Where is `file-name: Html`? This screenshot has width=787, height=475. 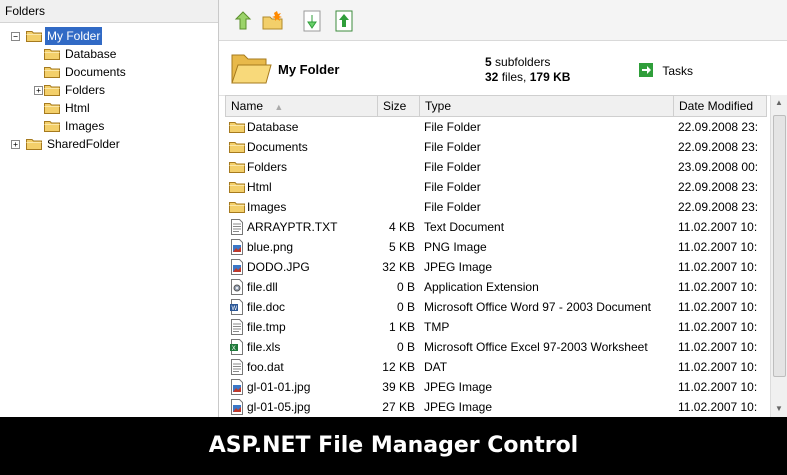 file-name: Html is located at coordinates (259, 187).